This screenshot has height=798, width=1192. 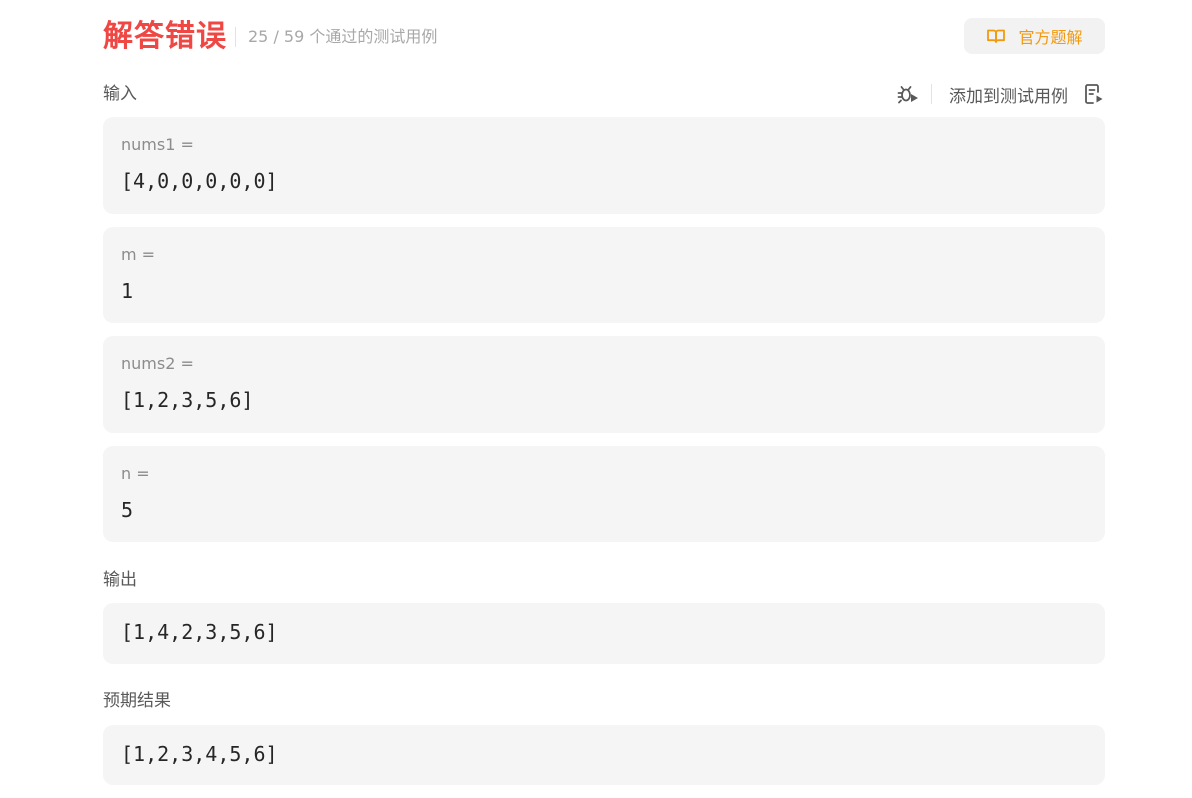 What do you see at coordinates (199, 754) in the screenshot?
I see `expected-value: [1,2,3,4,5,6]` at bounding box center [199, 754].